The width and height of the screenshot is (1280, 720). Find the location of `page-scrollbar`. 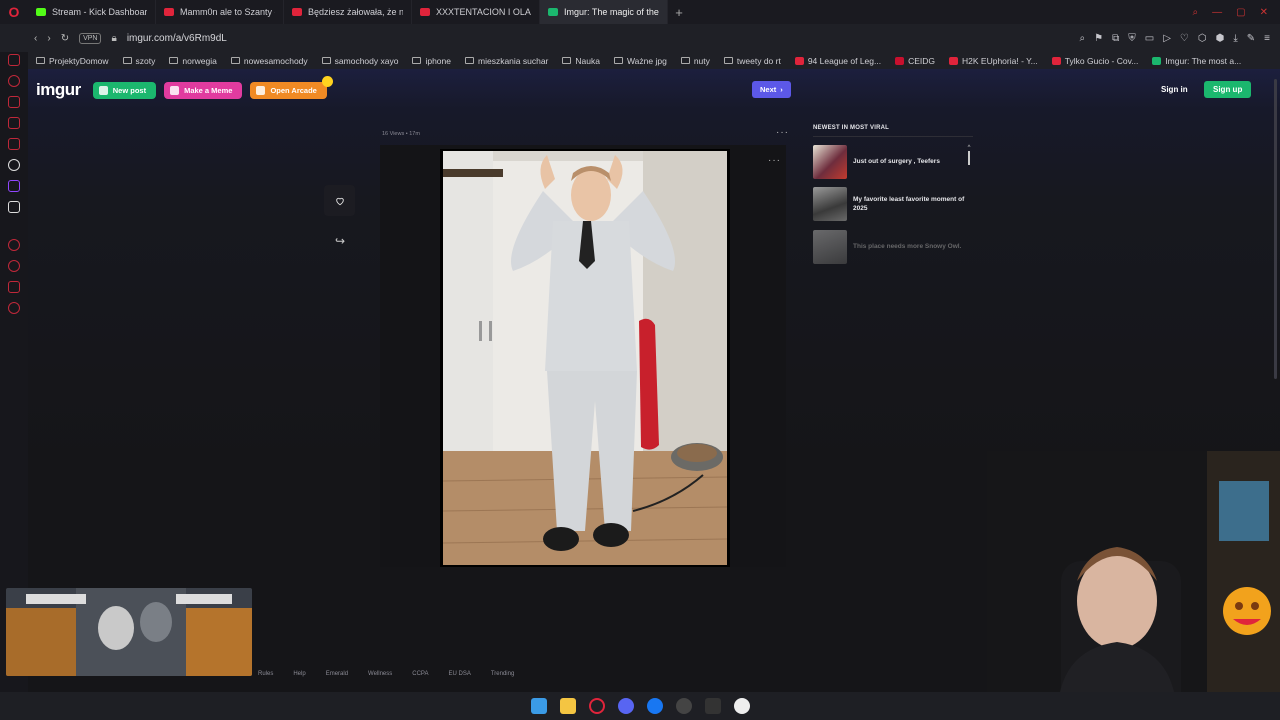

page-scrollbar is located at coordinates (1275, 229).